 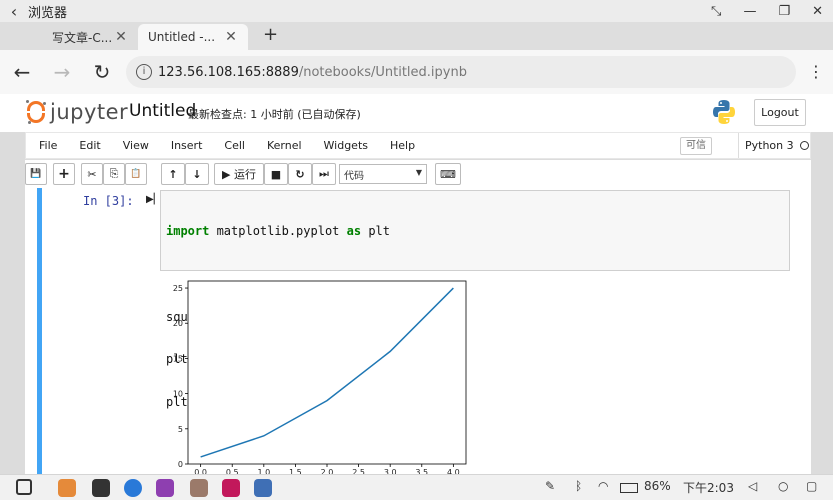 I want to click on kernel-indicator: Python 3, so click(x=773, y=145).